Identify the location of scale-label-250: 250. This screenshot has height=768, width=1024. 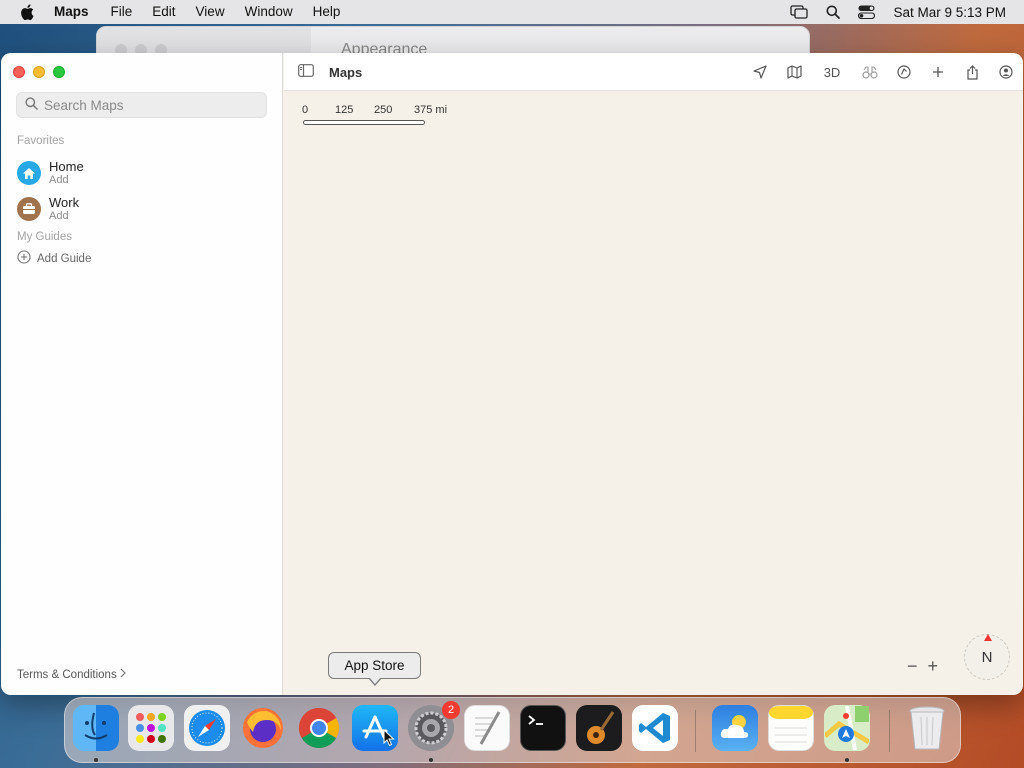
(383, 110).